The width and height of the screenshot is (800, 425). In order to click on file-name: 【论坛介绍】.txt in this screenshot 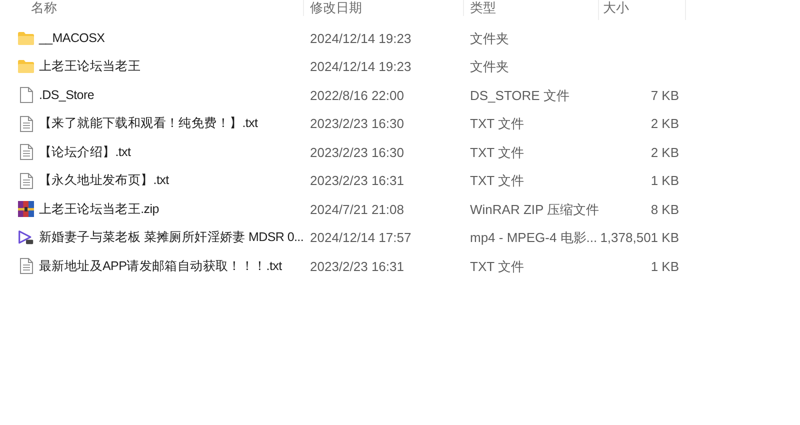, I will do `click(85, 152)`.